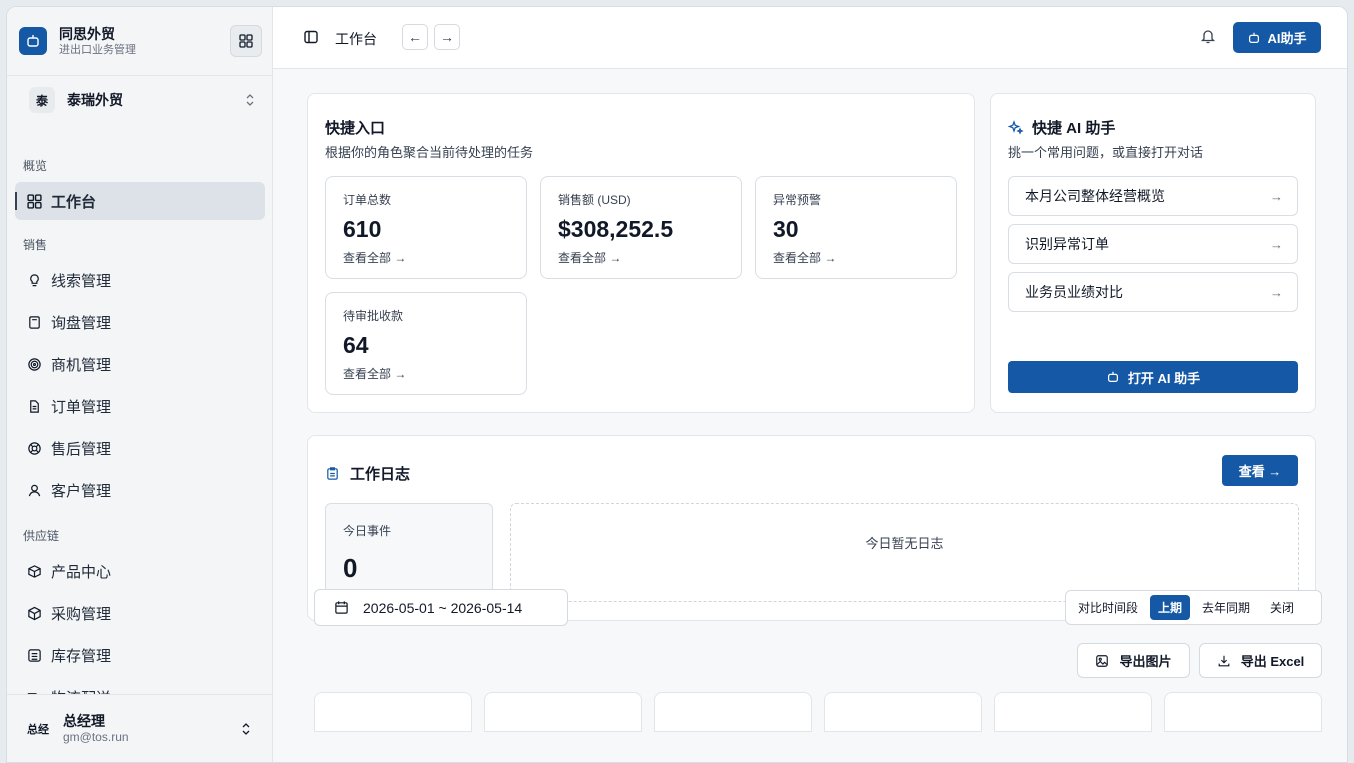 This screenshot has width=1354, height=763. Describe the element at coordinates (81, 491) in the screenshot. I see `sidebar-item-label: 客户管理` at that location.